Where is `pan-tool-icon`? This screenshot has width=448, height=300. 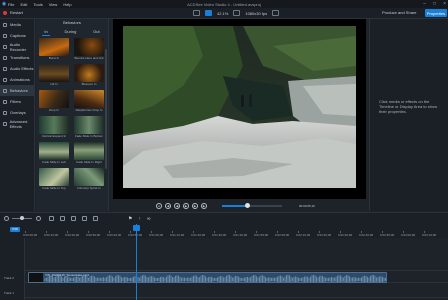 pan-tool-icon is located at coordinates (208, 13).